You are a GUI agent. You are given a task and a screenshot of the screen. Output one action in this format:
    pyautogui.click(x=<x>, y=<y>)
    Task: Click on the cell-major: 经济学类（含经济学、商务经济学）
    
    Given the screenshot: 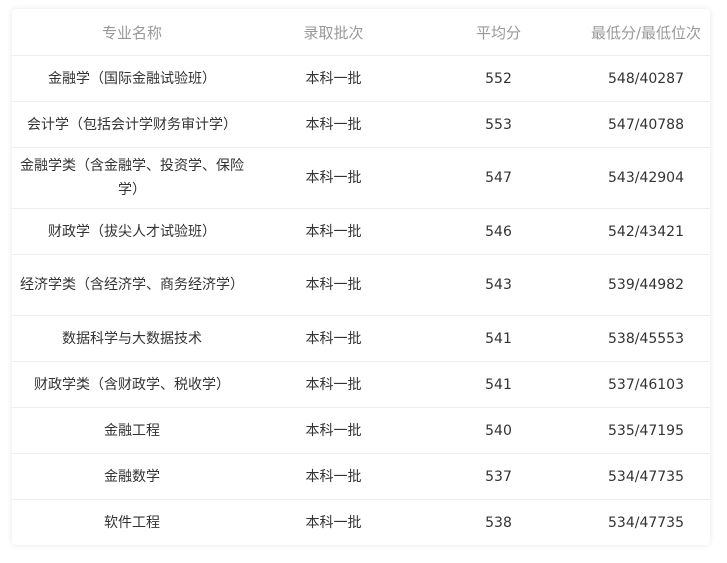 What is the action you would take?
    pyautogui.click(x=132, y=285)
    